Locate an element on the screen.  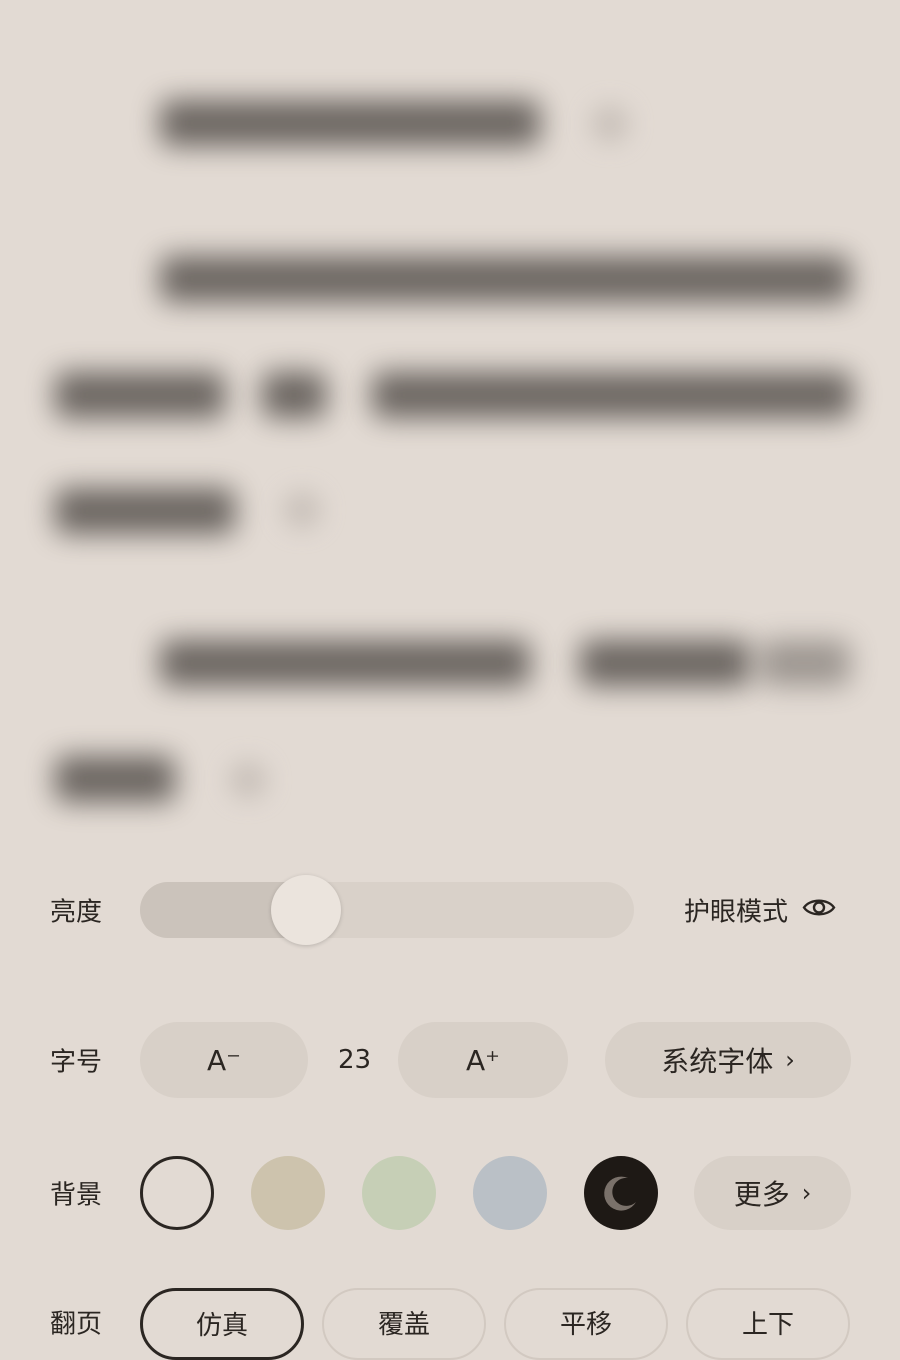
brightness-slider-thumb is located at coordinates (306, 910).